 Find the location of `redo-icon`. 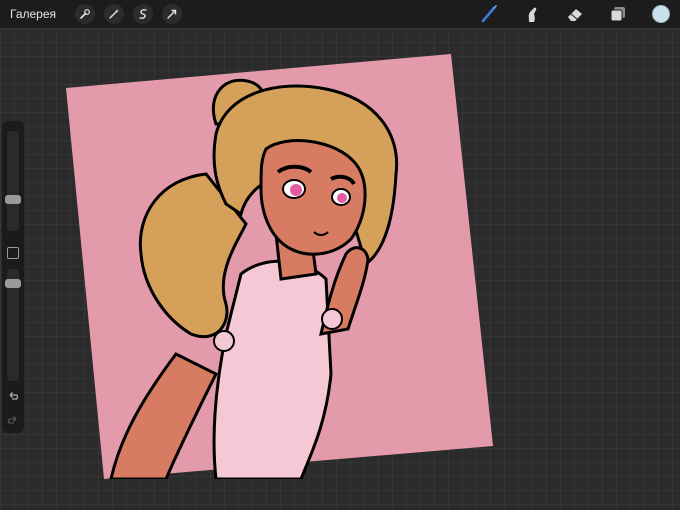

redo-icon is located at coordinates (13, 420).